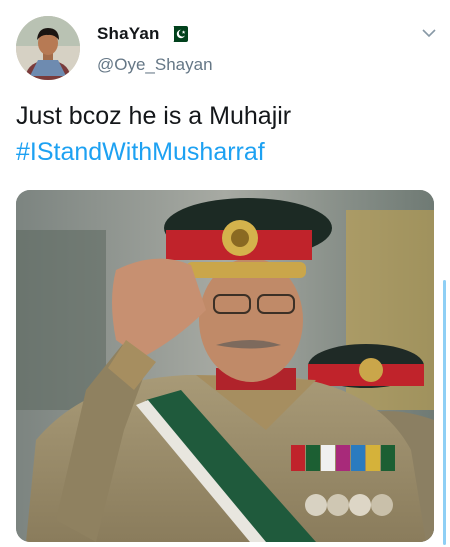  I want to click on author-handle: @Oye_Shayan, so click(155, 65).